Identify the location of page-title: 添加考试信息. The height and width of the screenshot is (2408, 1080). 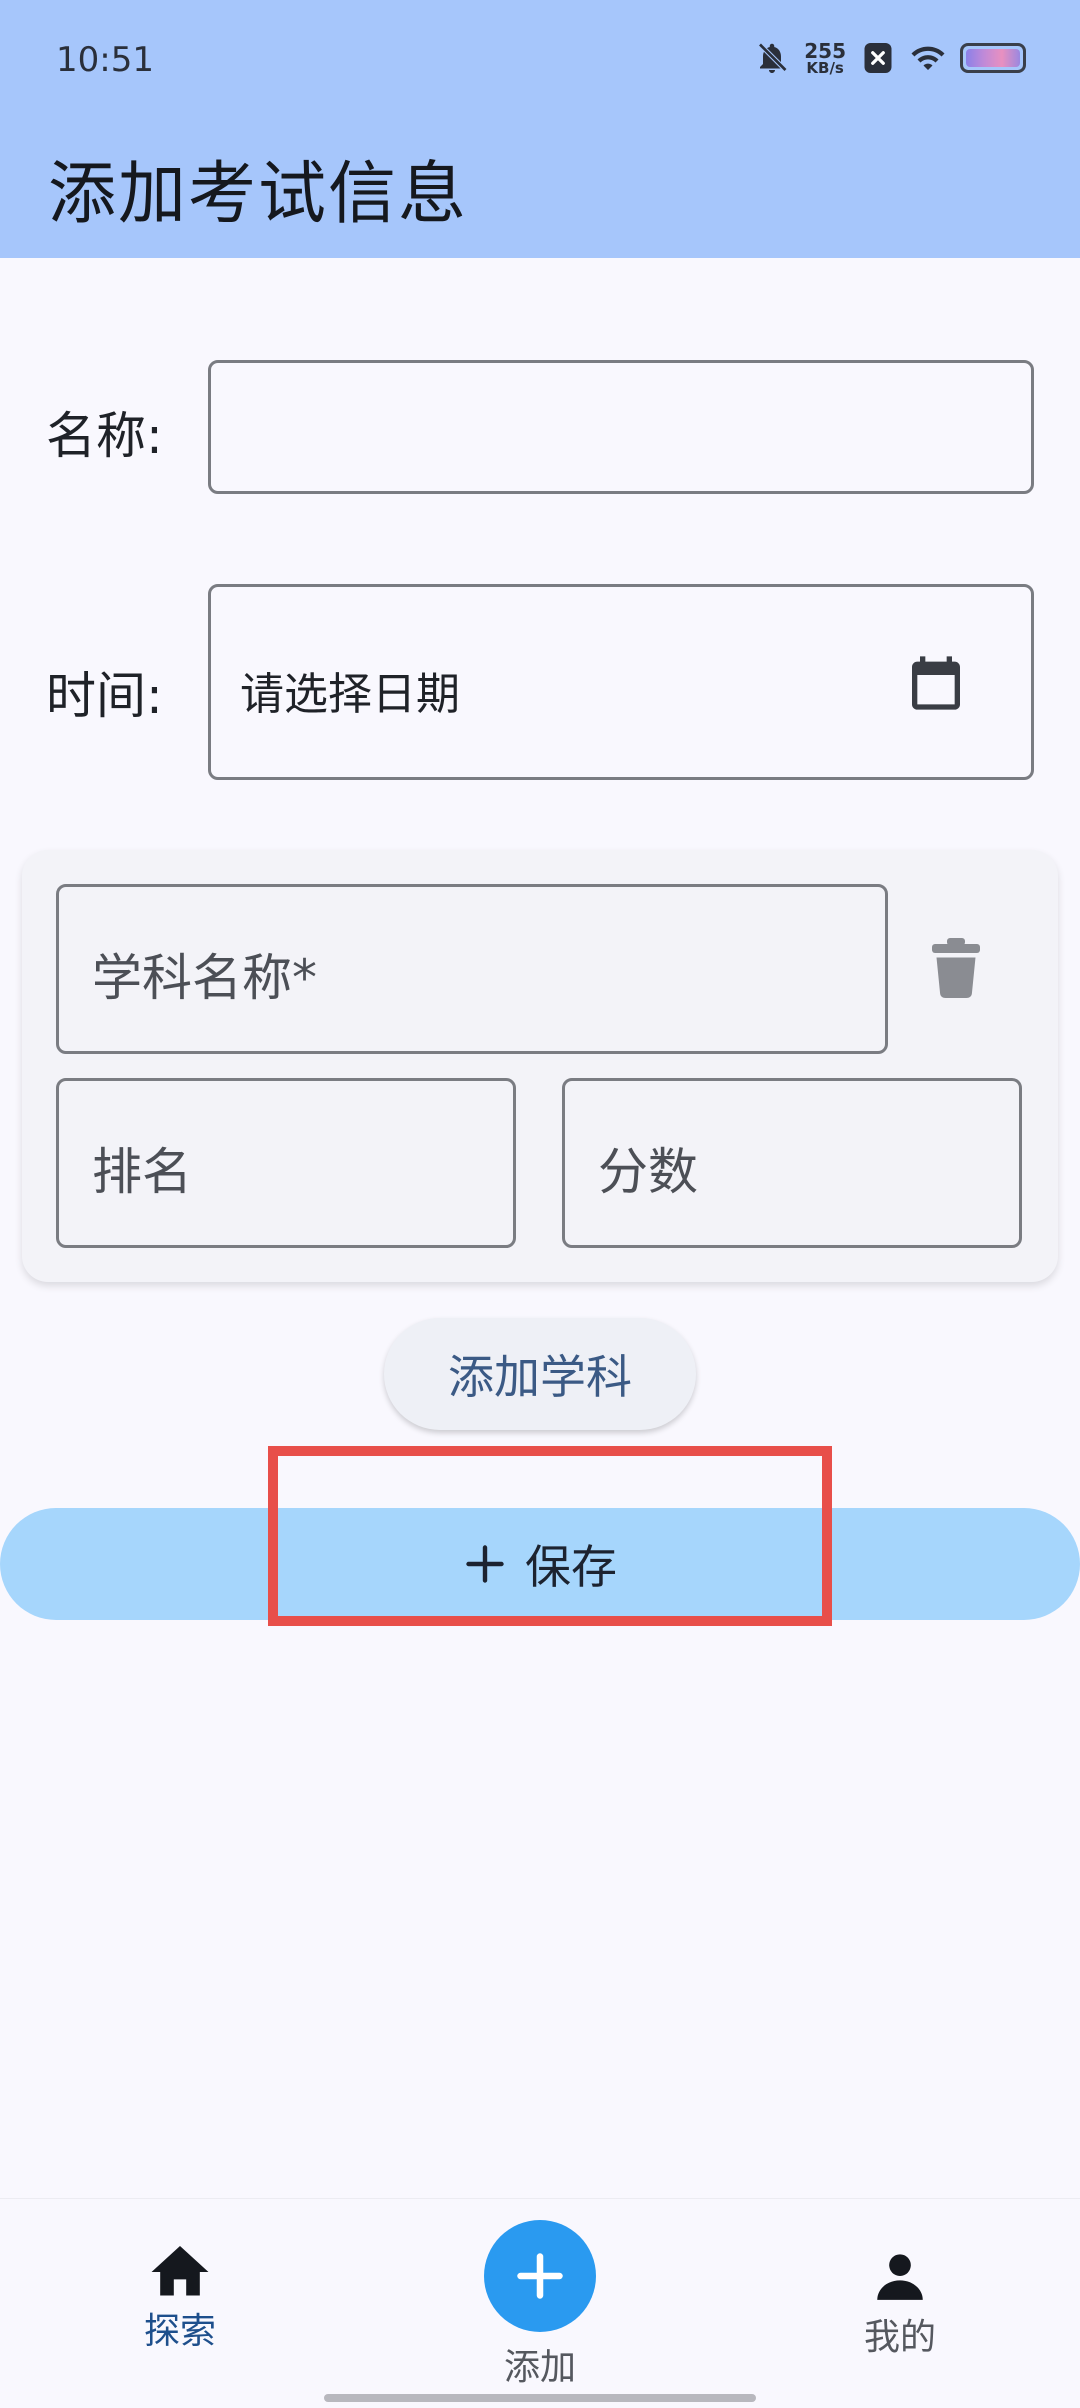
(258, 194).